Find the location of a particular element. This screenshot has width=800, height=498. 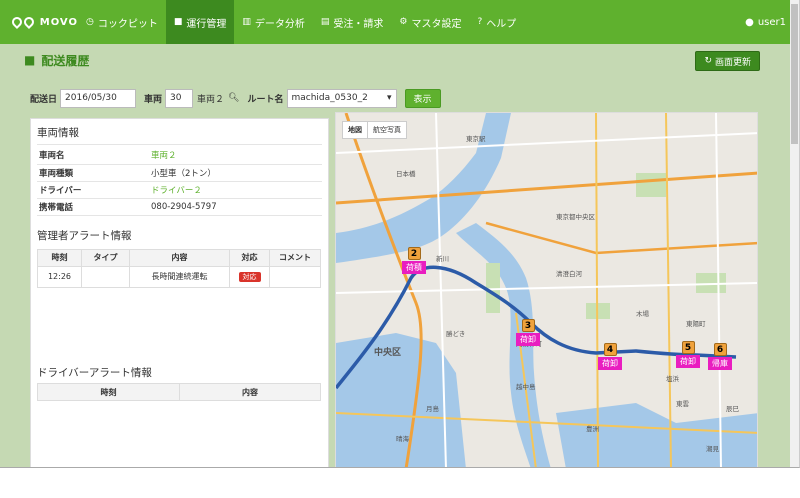

bar-chart-icon: ▥ is located at coordinates (246, 22).